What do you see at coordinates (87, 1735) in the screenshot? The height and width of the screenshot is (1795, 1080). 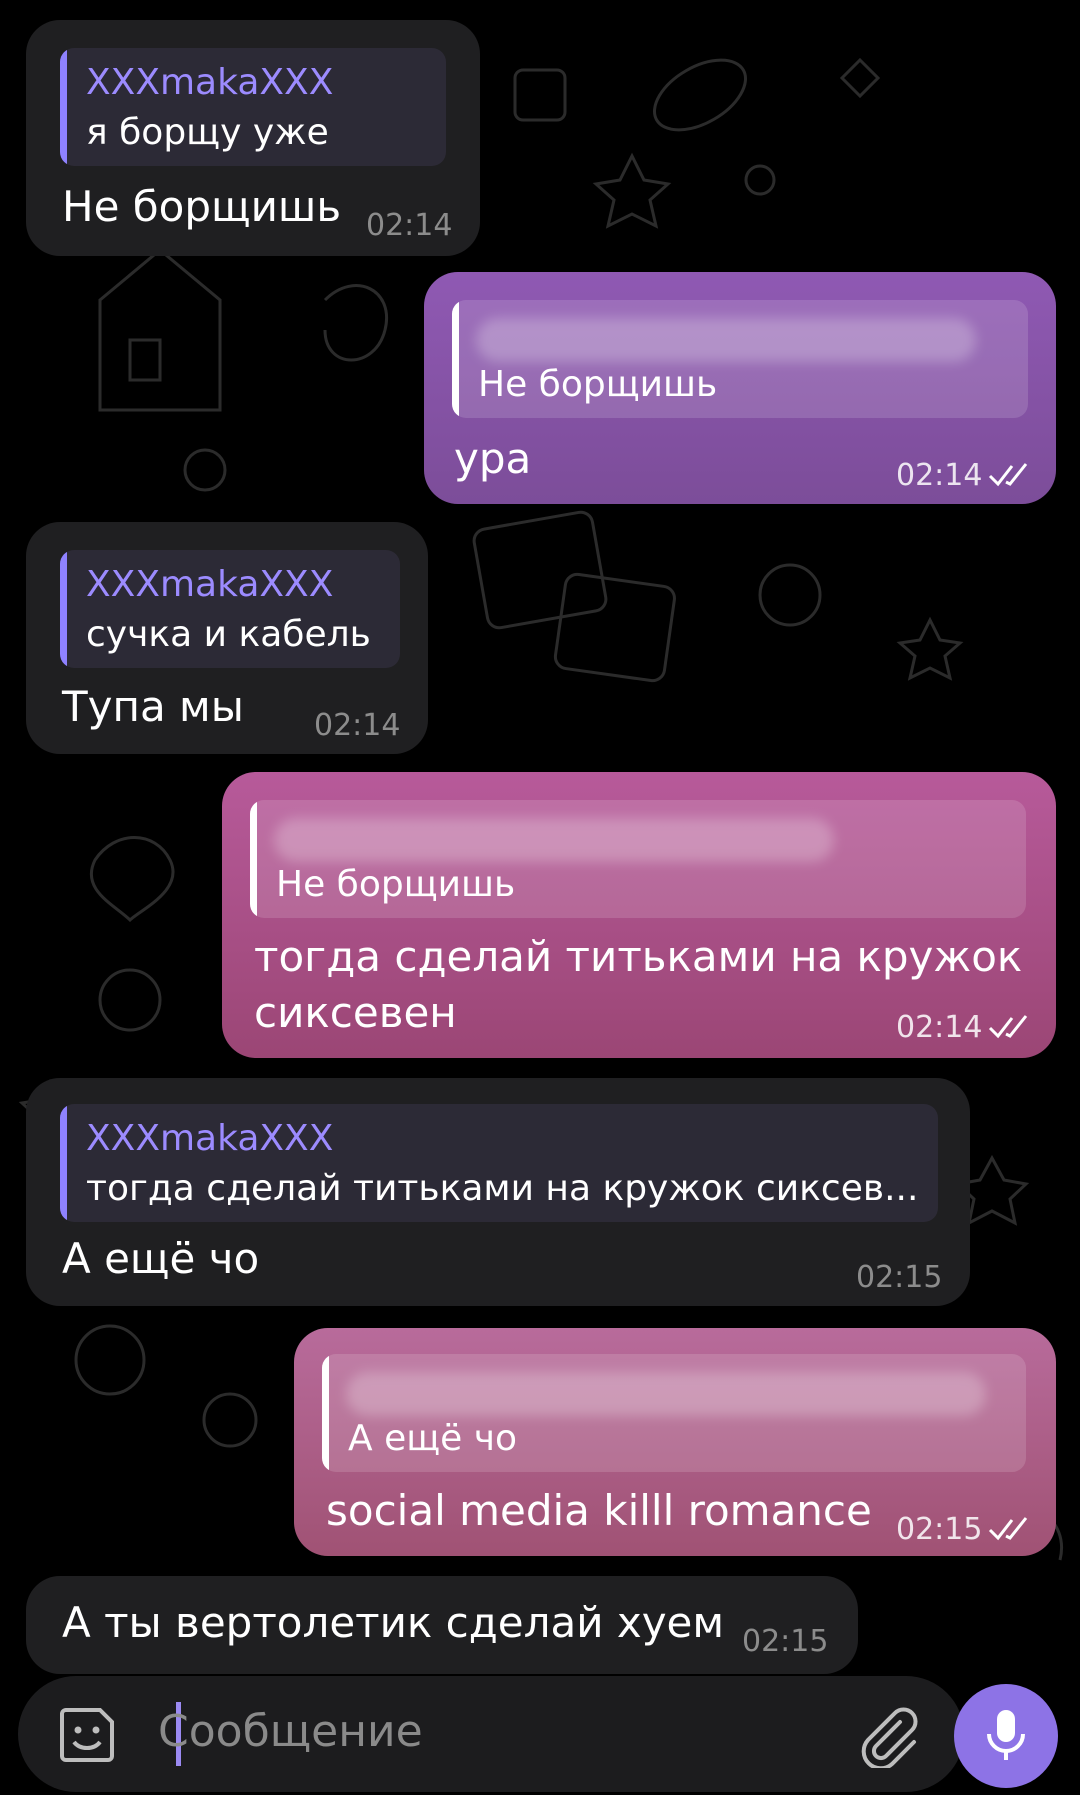 I see `sticker-smile-icon` at bounding box center [87, 1735].